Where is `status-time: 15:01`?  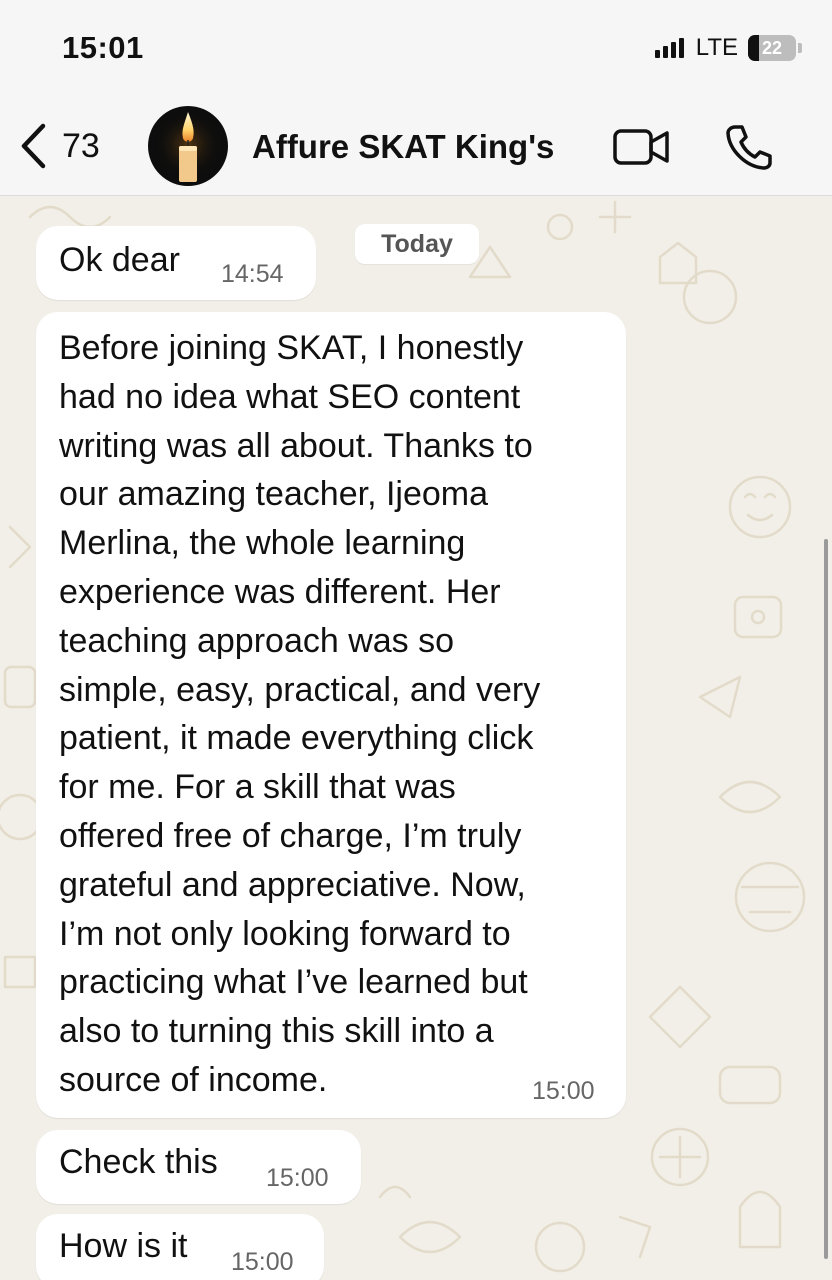 status-time: 15:01 is located at coordinates (103, 47).